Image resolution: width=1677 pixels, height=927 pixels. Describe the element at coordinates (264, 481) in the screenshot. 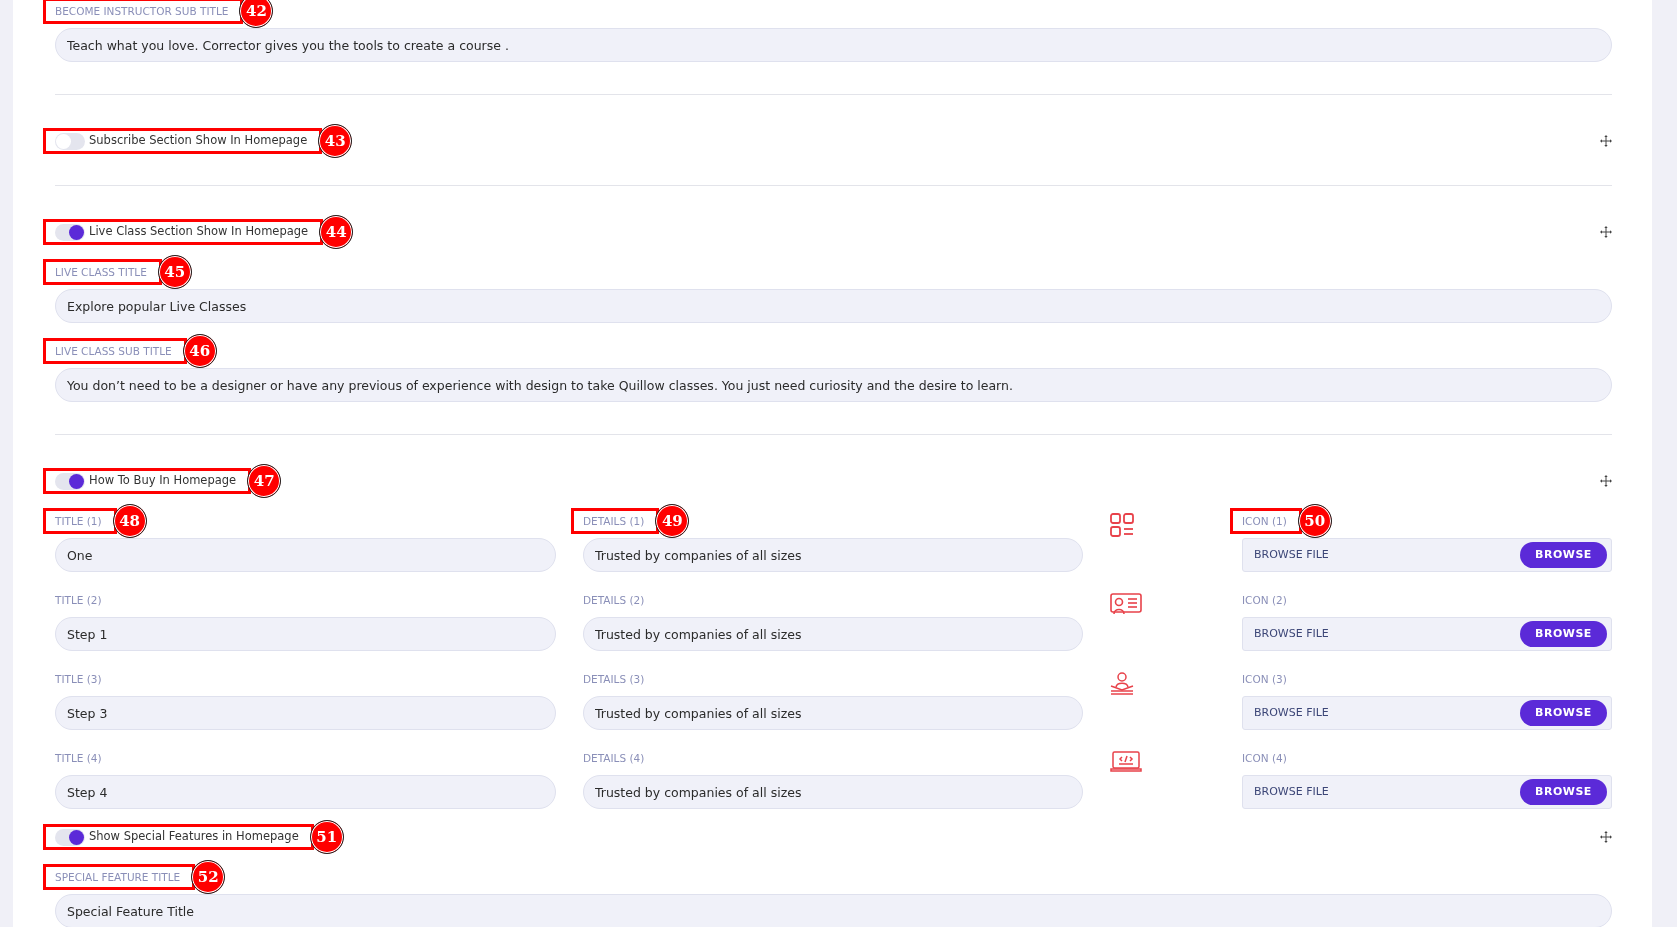

I see `callout-number: 47` at that location.